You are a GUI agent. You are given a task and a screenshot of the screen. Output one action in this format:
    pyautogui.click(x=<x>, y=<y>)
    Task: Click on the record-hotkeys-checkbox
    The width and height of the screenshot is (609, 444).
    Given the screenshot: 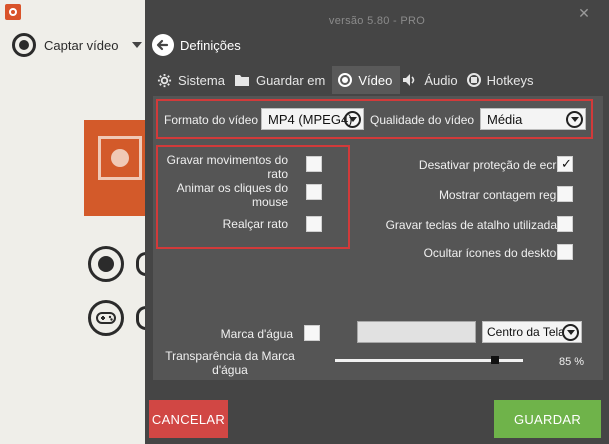 What is the action you would take?
    pyautogui.click(x=565, y=224)
    